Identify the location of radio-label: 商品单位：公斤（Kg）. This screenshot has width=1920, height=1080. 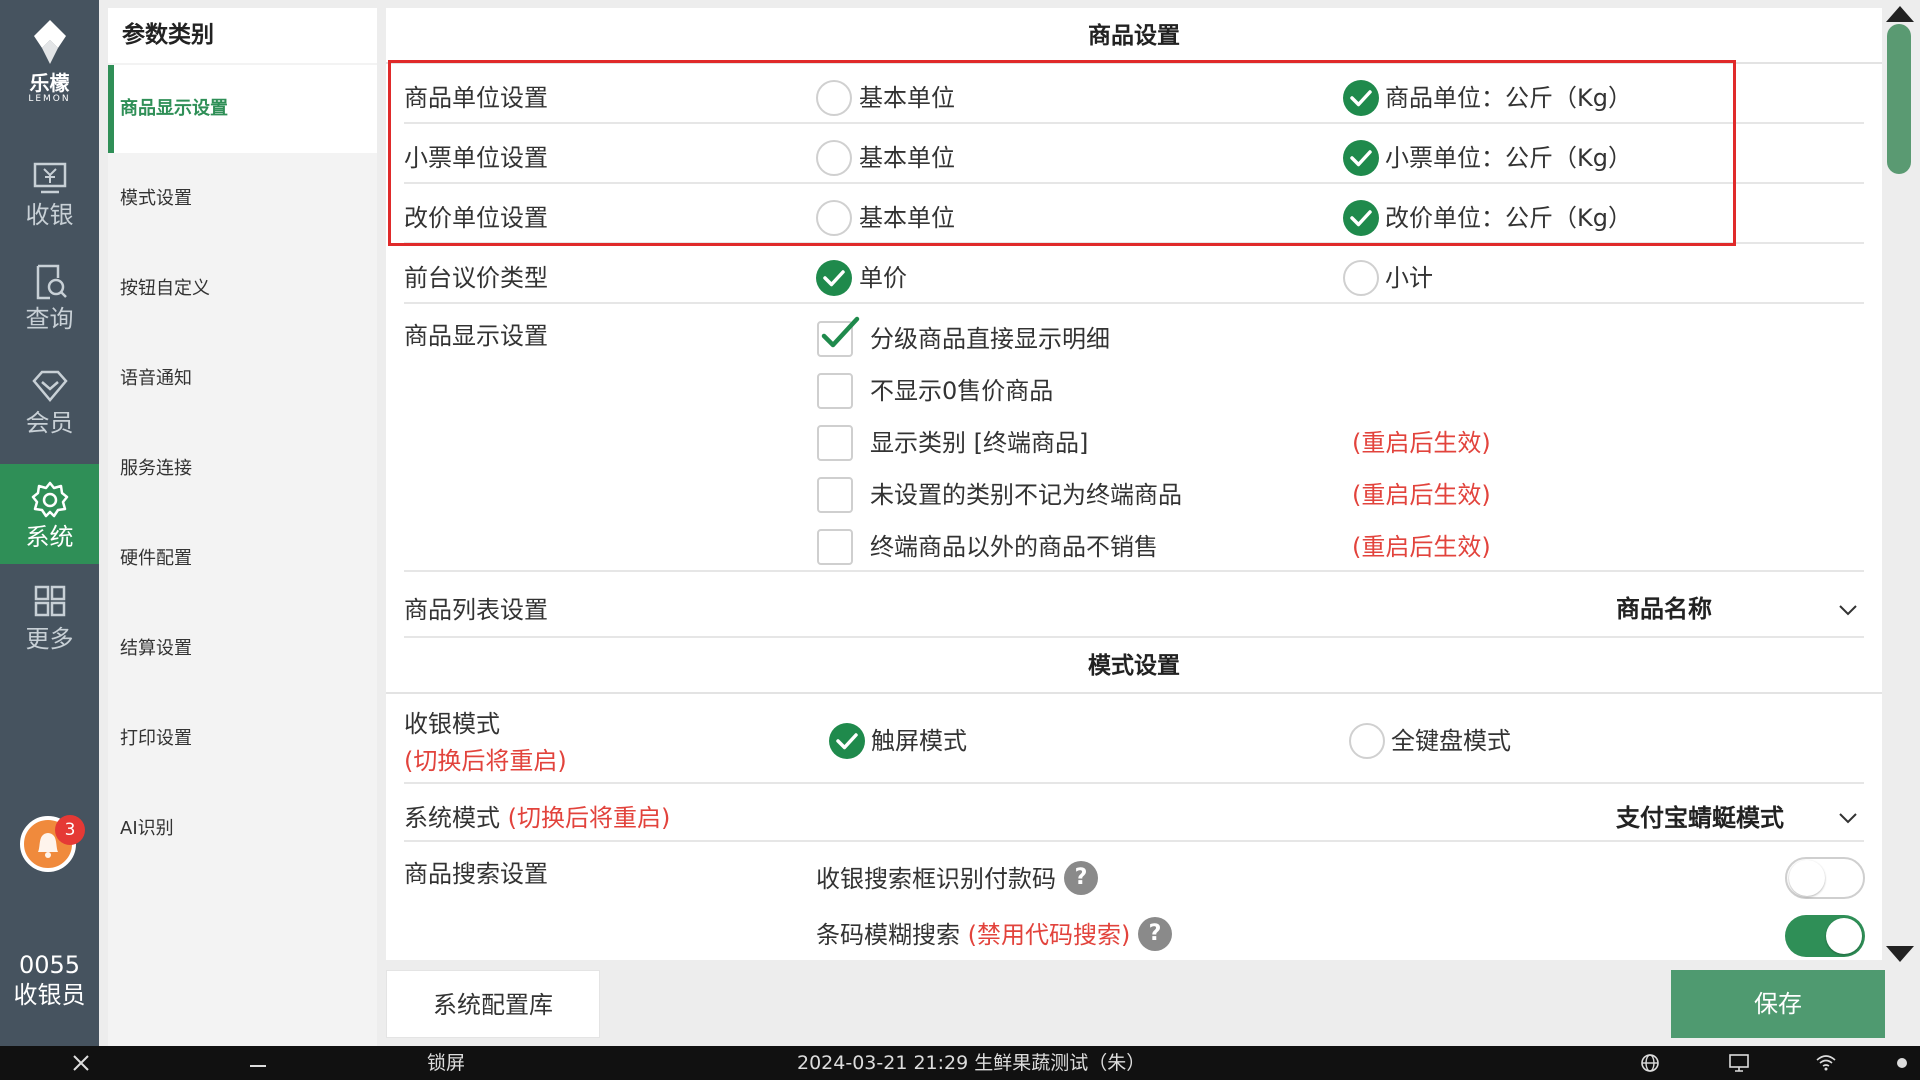
(1508, 98).